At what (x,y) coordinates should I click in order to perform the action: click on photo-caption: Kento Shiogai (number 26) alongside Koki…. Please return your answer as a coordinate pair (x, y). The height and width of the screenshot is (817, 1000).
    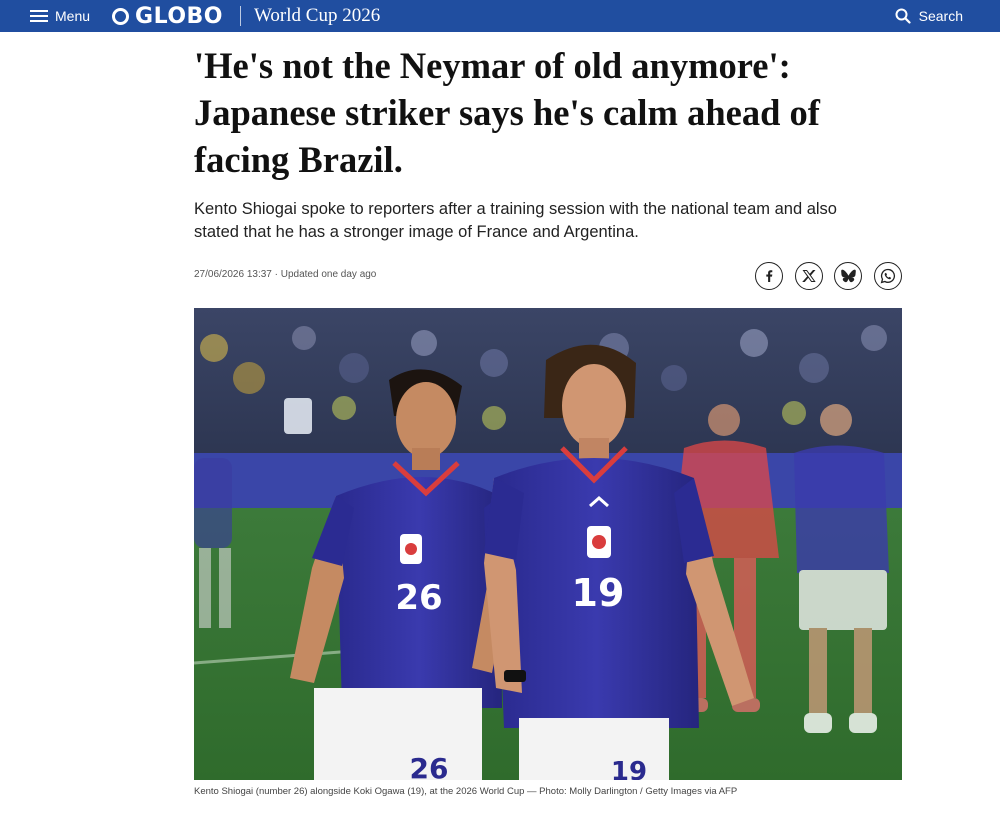
    Looking at the image, I should click on (466, 791).